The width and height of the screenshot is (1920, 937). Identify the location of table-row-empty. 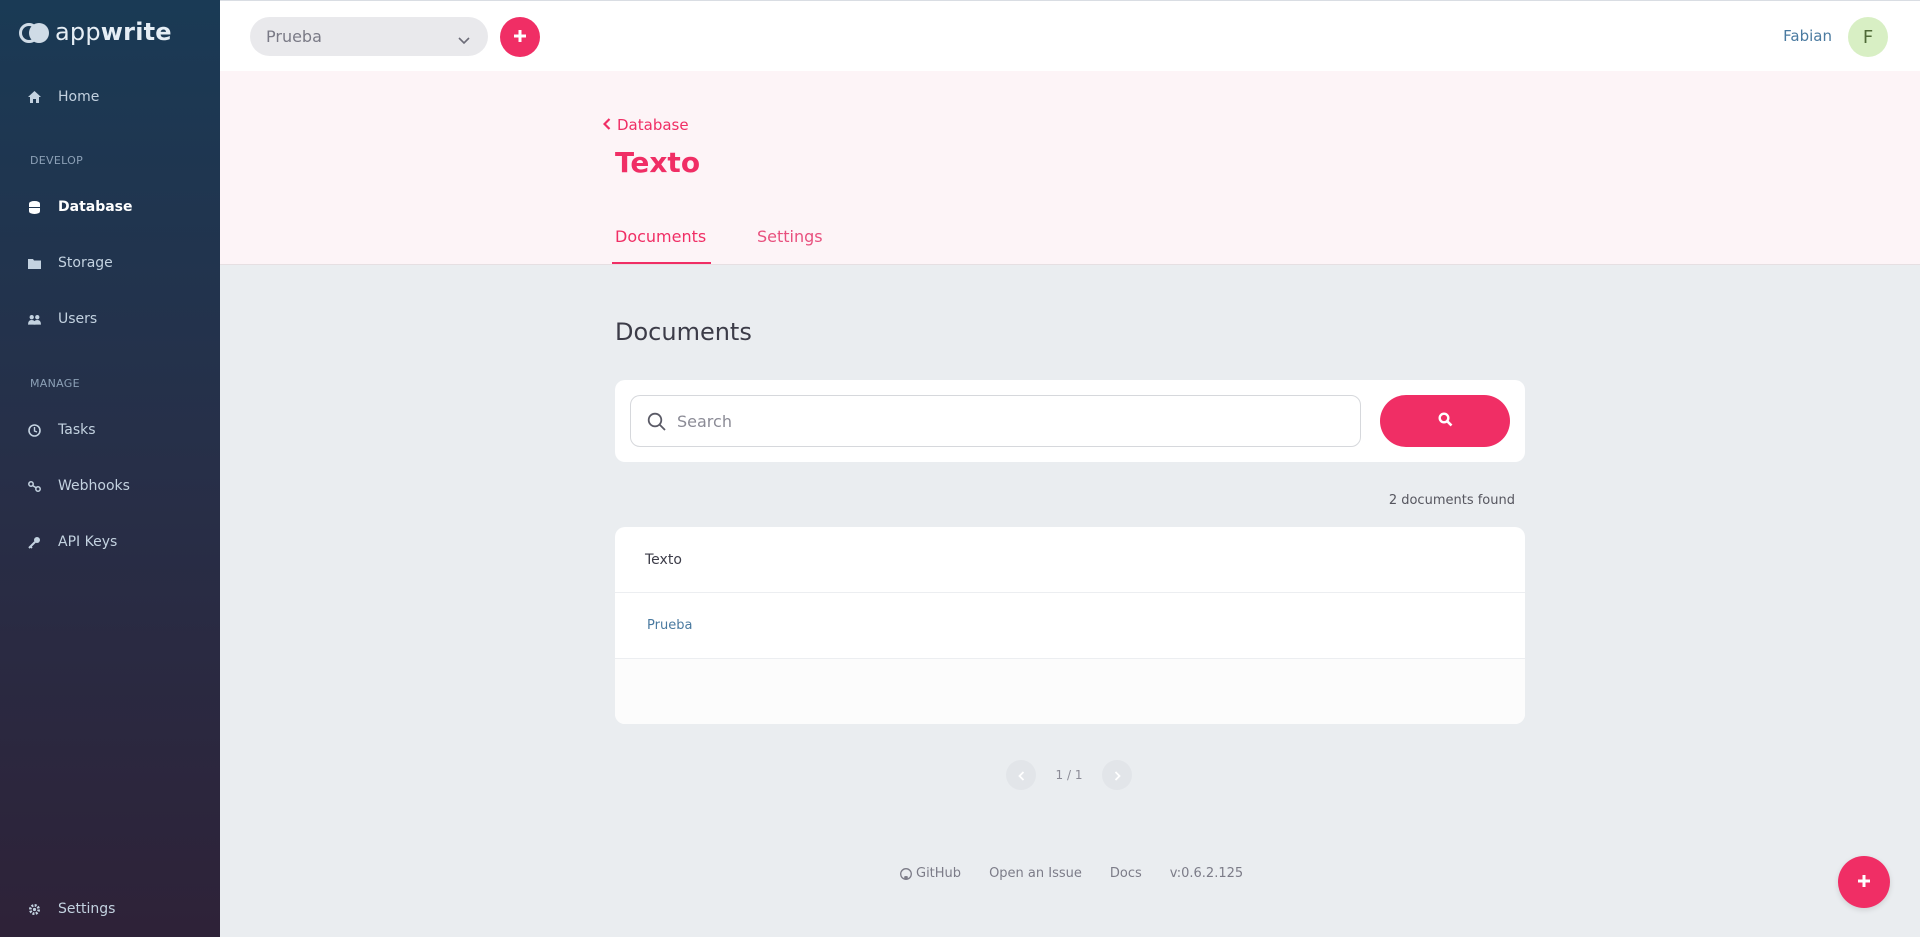
(1070, 691).